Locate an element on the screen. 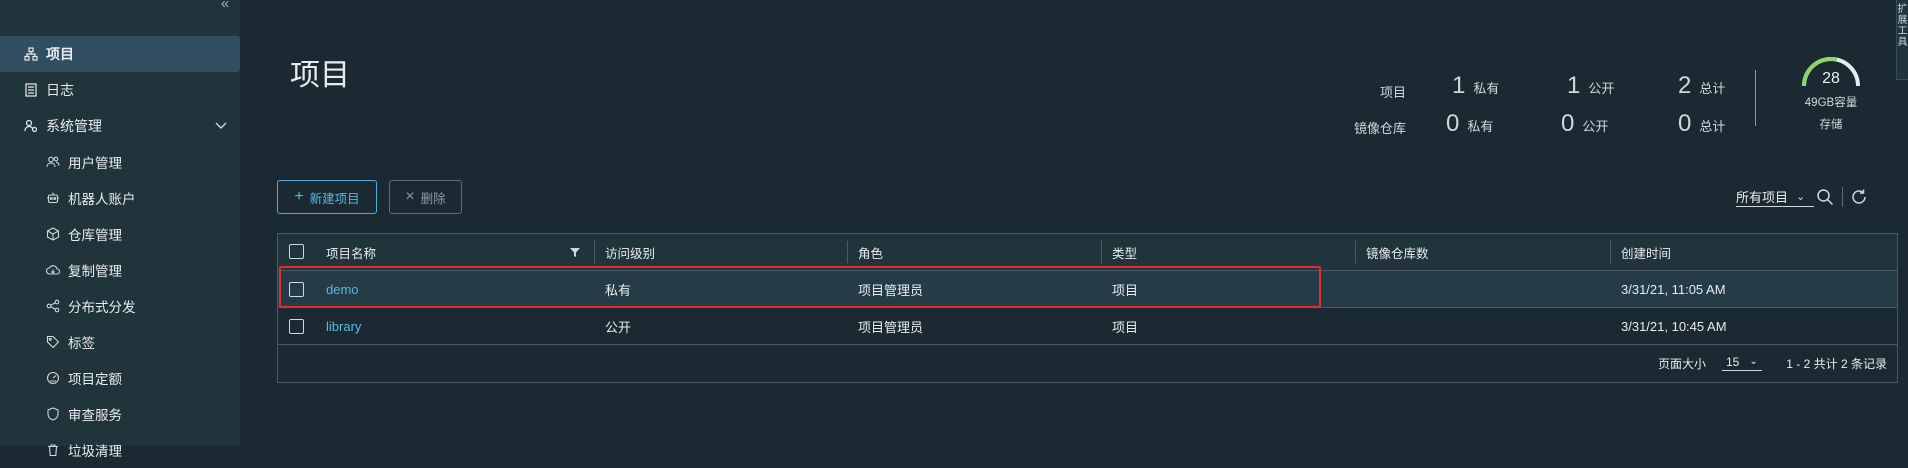  sidebar-item-label: 机器人账户 is located at coordinates (102, 199).